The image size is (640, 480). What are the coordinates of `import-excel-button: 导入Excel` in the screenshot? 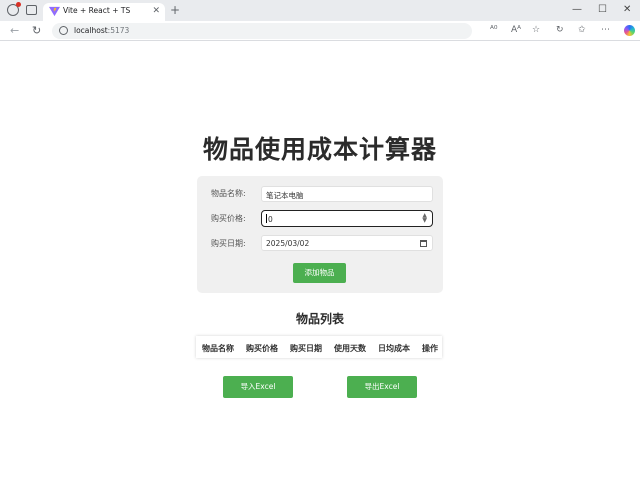 It's located at (258, 387).